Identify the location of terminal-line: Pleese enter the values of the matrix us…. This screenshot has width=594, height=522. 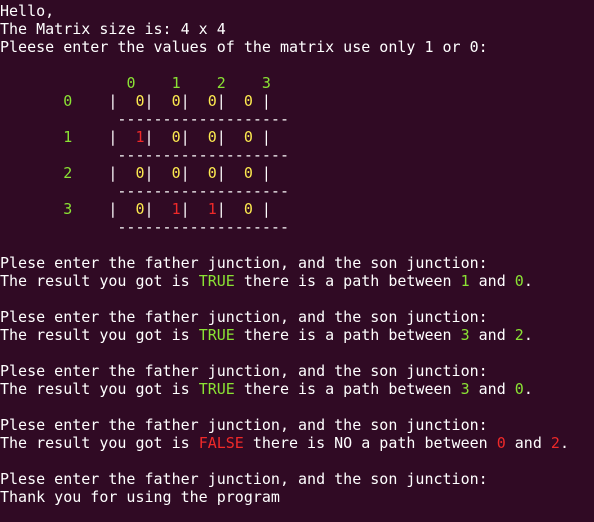
(244, 47).